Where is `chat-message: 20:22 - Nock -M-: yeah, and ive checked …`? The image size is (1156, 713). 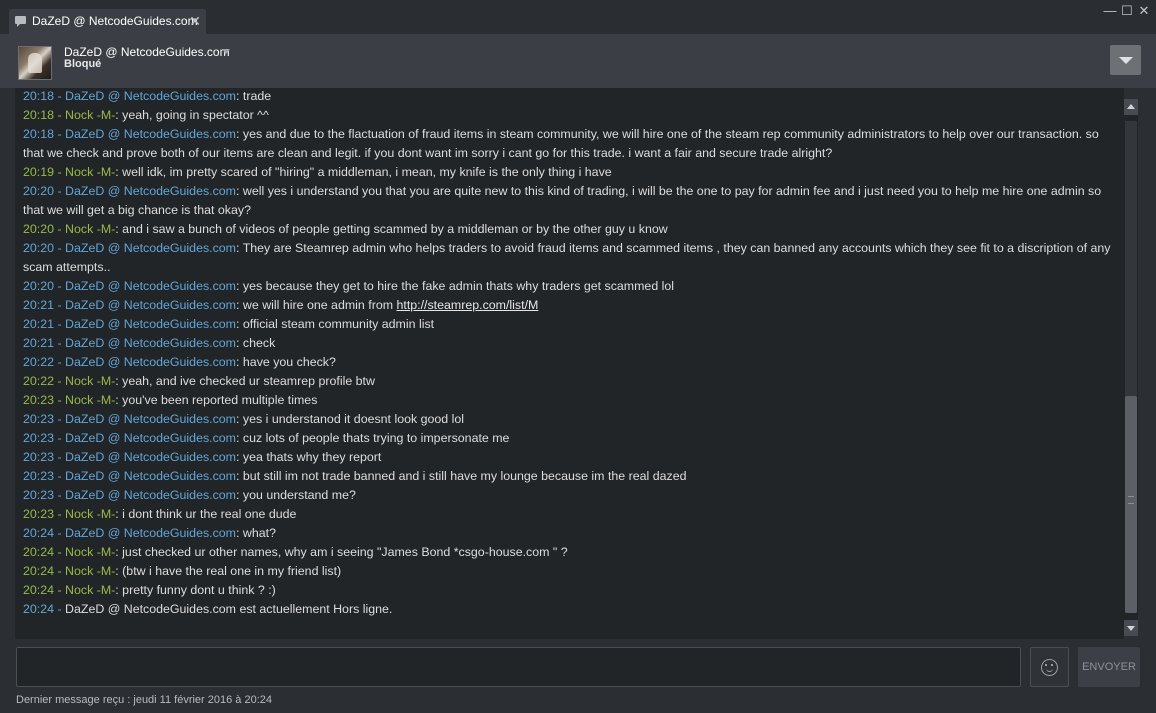
chat-message: 20:22 - Nock -M-: yeah, and ive checked … is located at coordinates (199, 381).